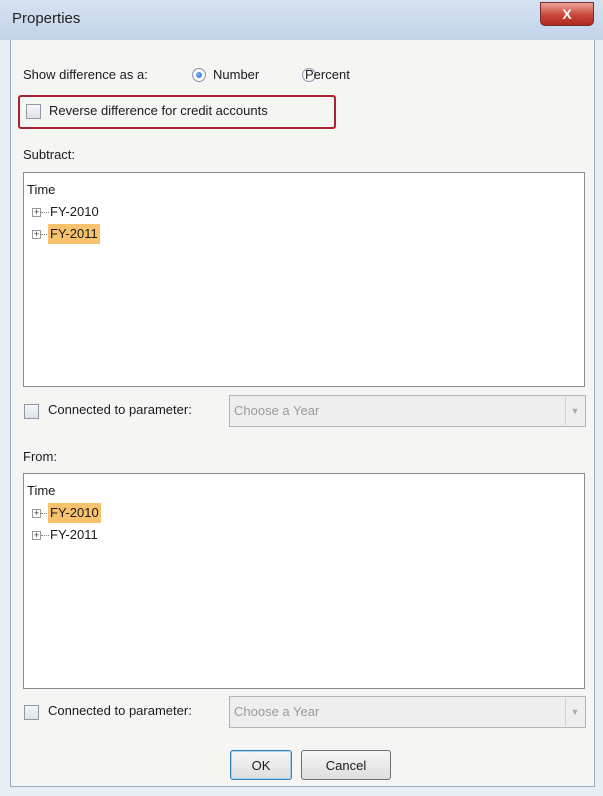 Image resolution: width=603 pixels, height=796 pixels. Describe the element at coordinates (49, 154) in the screenshot. I see `subtract-label: Subtract:` at that location.